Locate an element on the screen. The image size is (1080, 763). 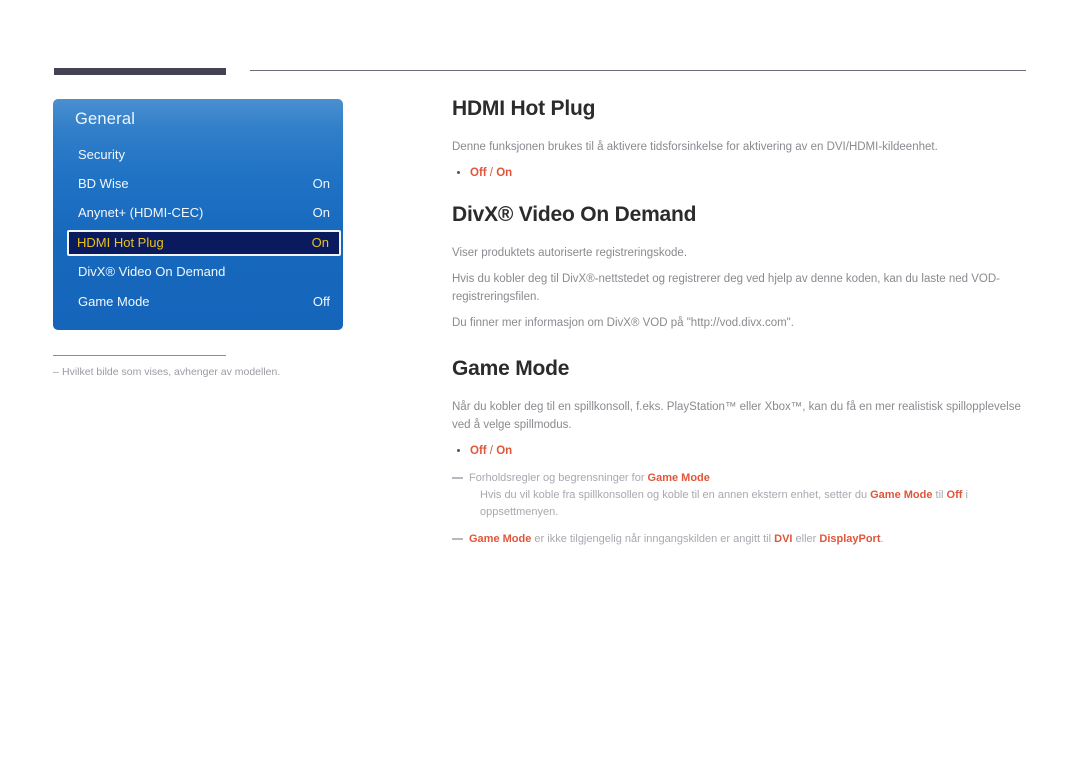
section-title-divx: DivX® Video On Demand is located at coordinates (574, 214).